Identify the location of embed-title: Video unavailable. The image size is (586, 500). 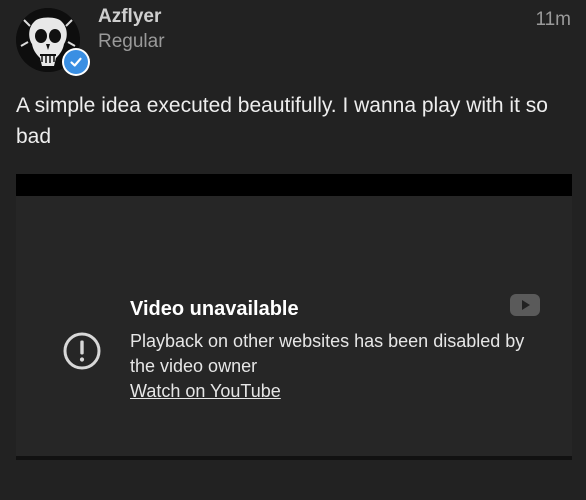
(214, 309).